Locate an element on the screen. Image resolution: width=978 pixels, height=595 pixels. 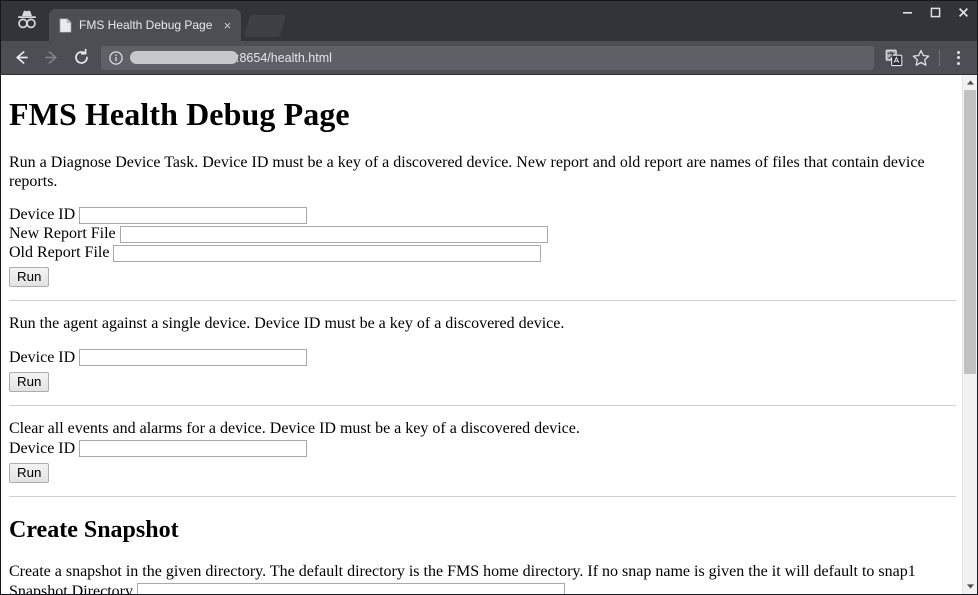
field-row-device-id-clear: Device ID is located at coordinates (482, 449).